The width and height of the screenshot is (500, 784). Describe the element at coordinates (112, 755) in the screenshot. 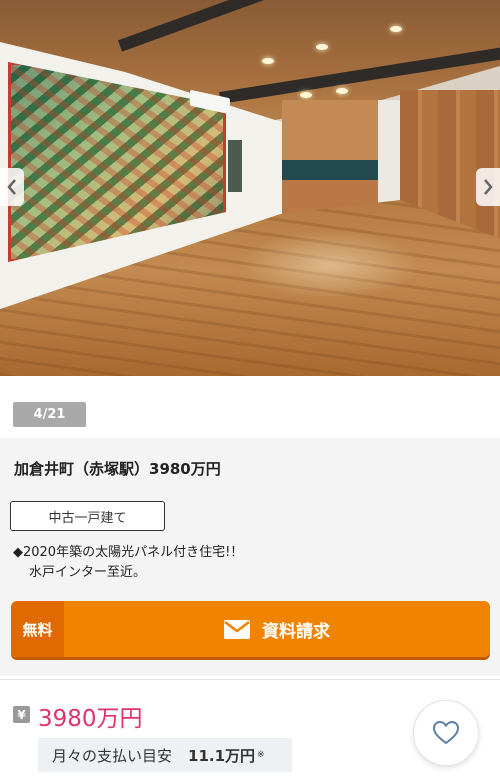

I see `monthly-payment-label: 月々の支払い目安` at that location.